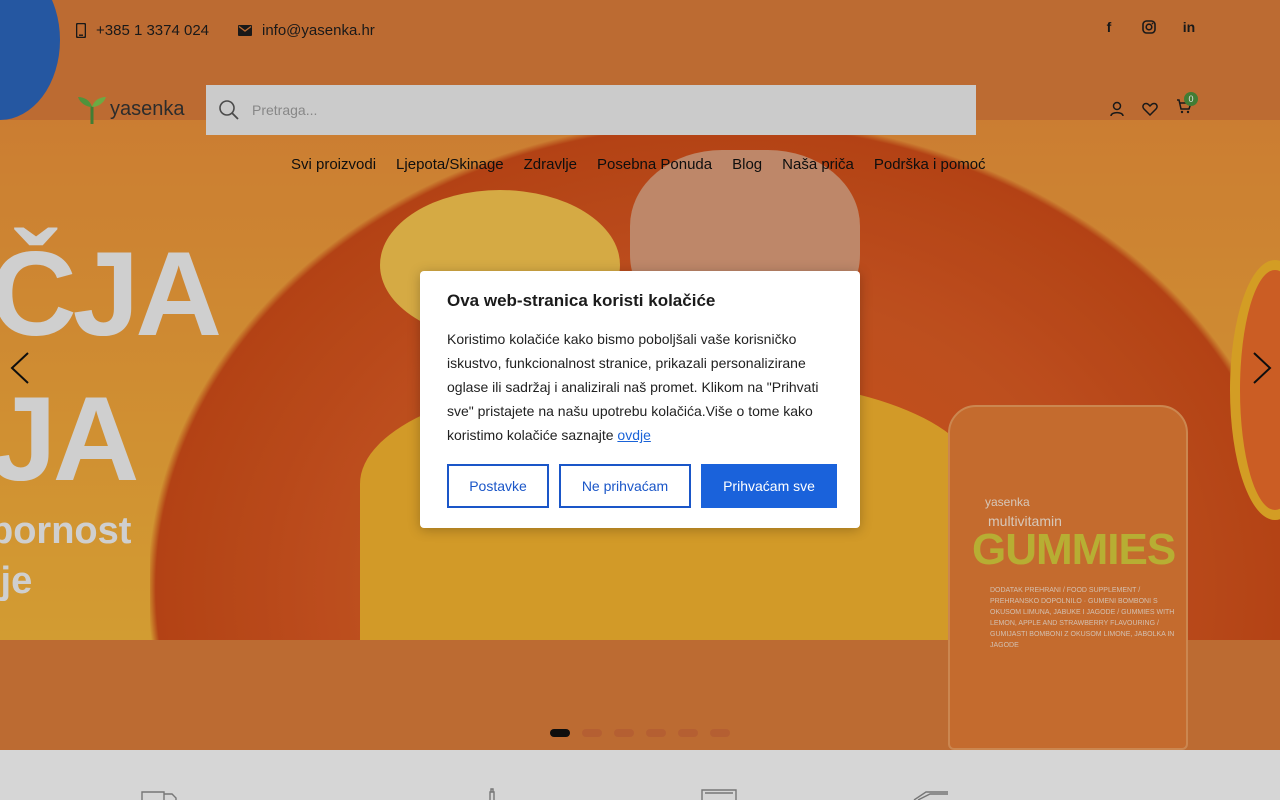 Image resolution: width=1280 pixels, height=800 pixels. Describe the element at coordinates (1109, 27) in the screenshot. I see `facebook-icon: f` at that location.